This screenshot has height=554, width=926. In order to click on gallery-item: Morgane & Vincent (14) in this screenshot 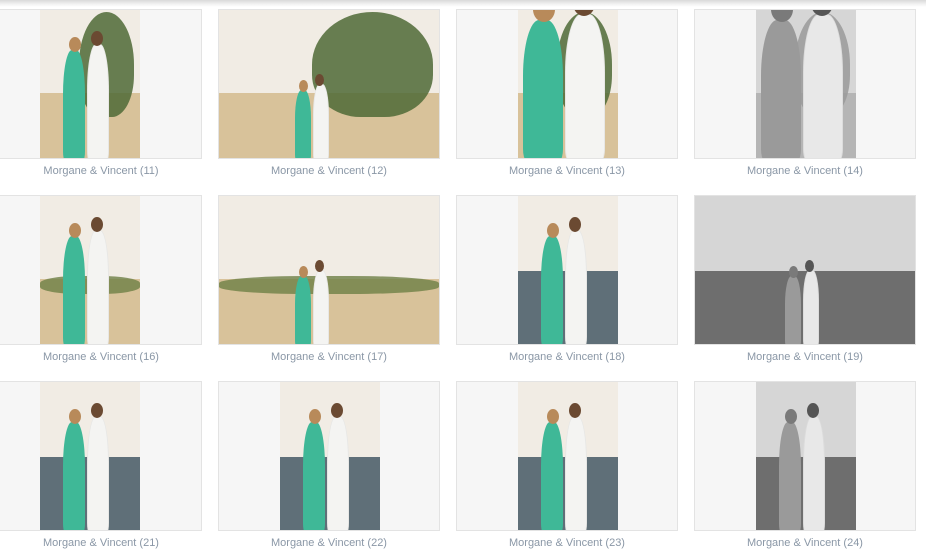, I will do `click(805, 93)`.